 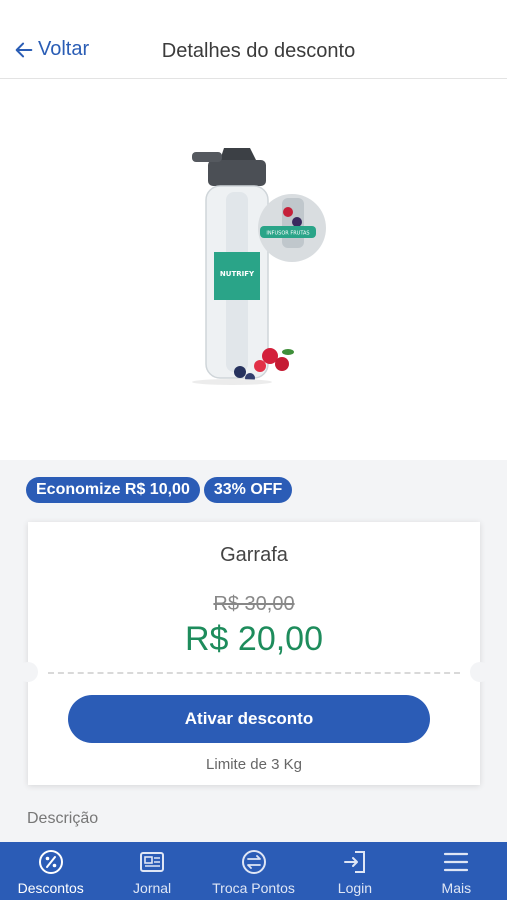 I want to click on menu-icon, so click(x=456, y=862).